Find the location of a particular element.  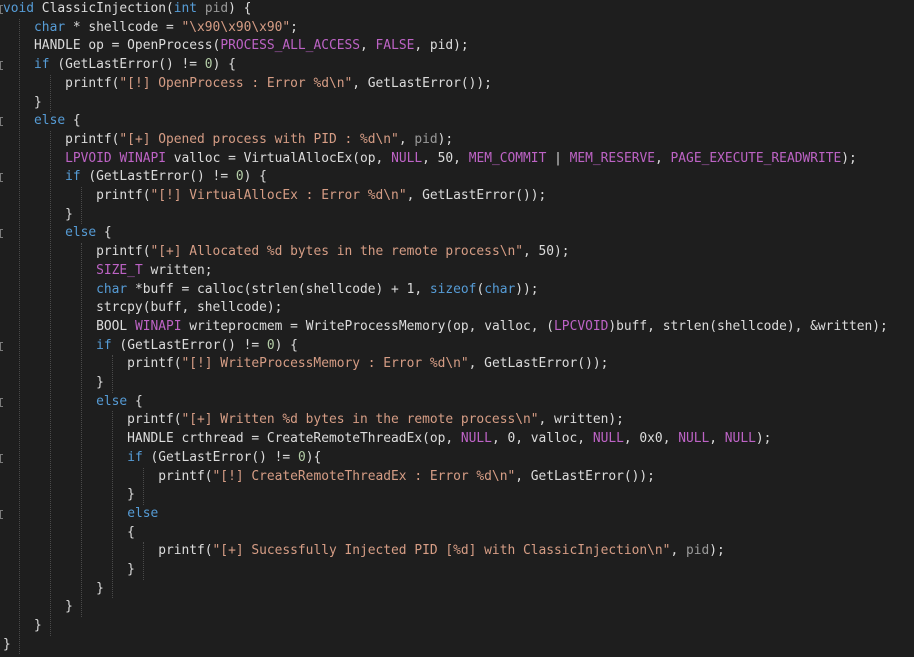

code-token: | is located at coordinates (558, 158).